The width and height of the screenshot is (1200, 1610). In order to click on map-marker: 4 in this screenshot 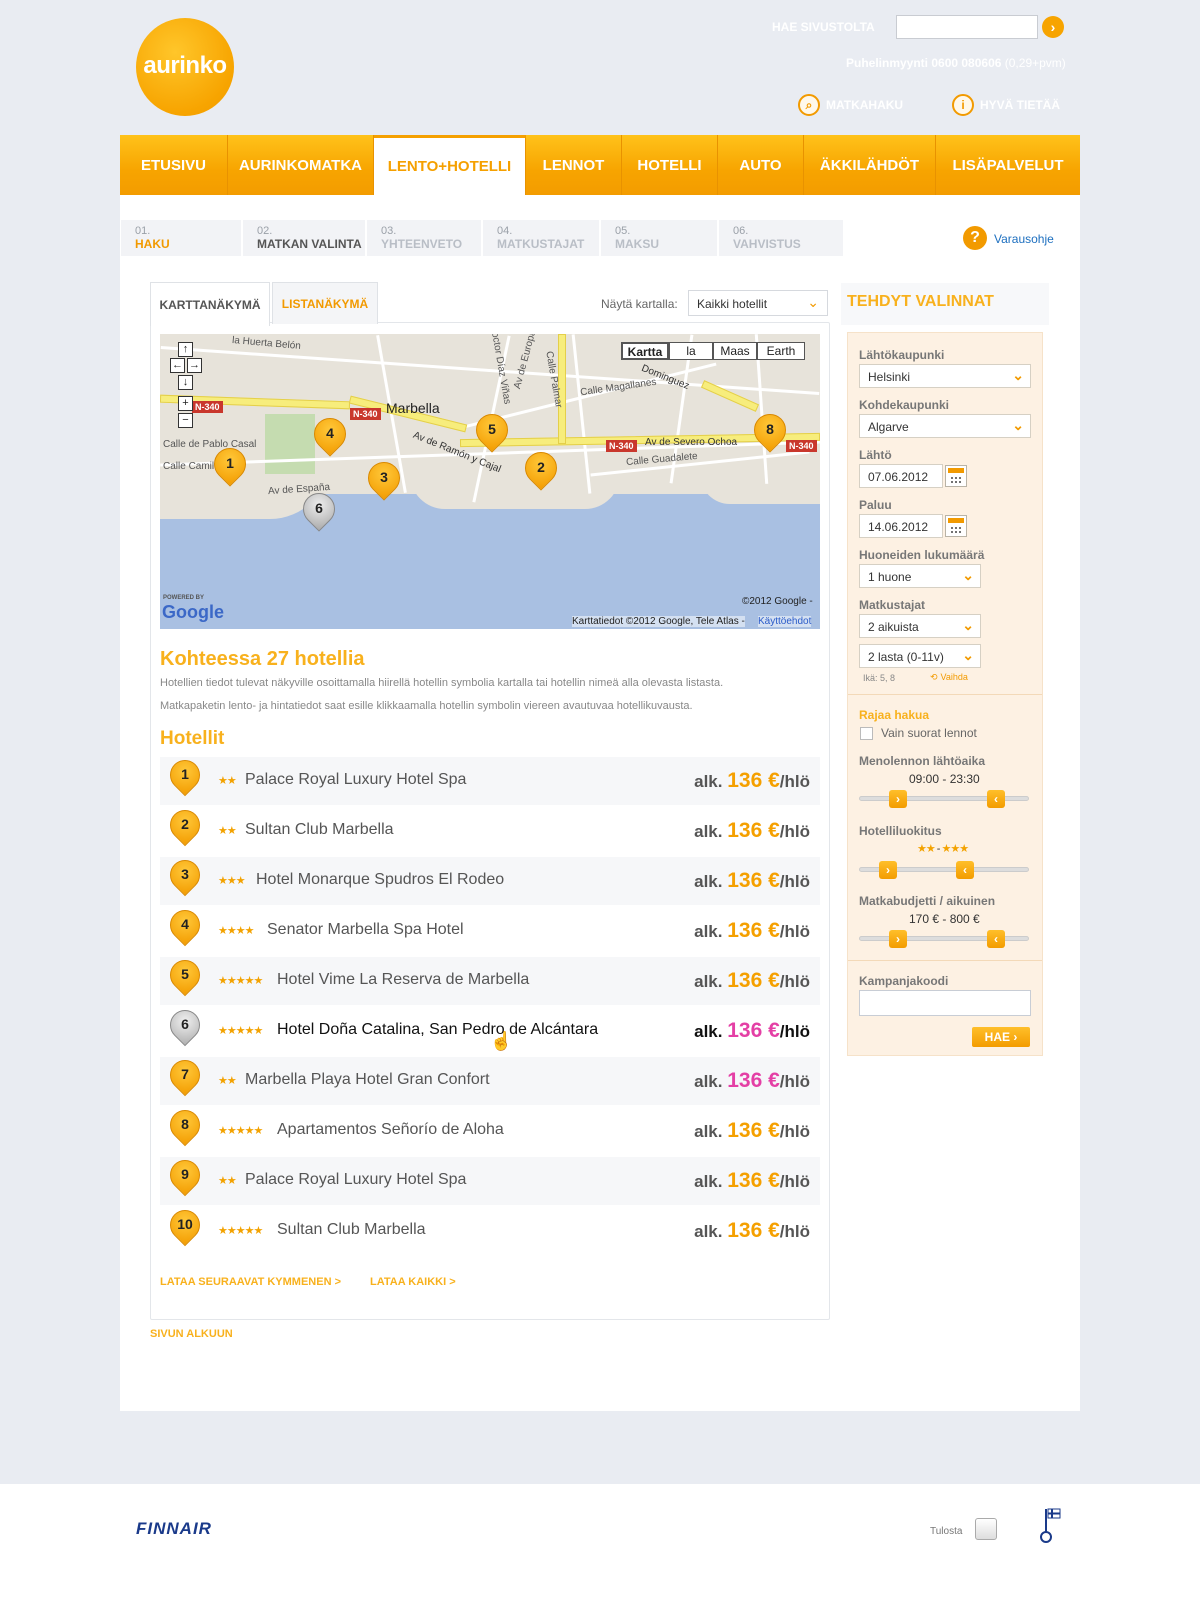, I will do `click(330, 434)`.